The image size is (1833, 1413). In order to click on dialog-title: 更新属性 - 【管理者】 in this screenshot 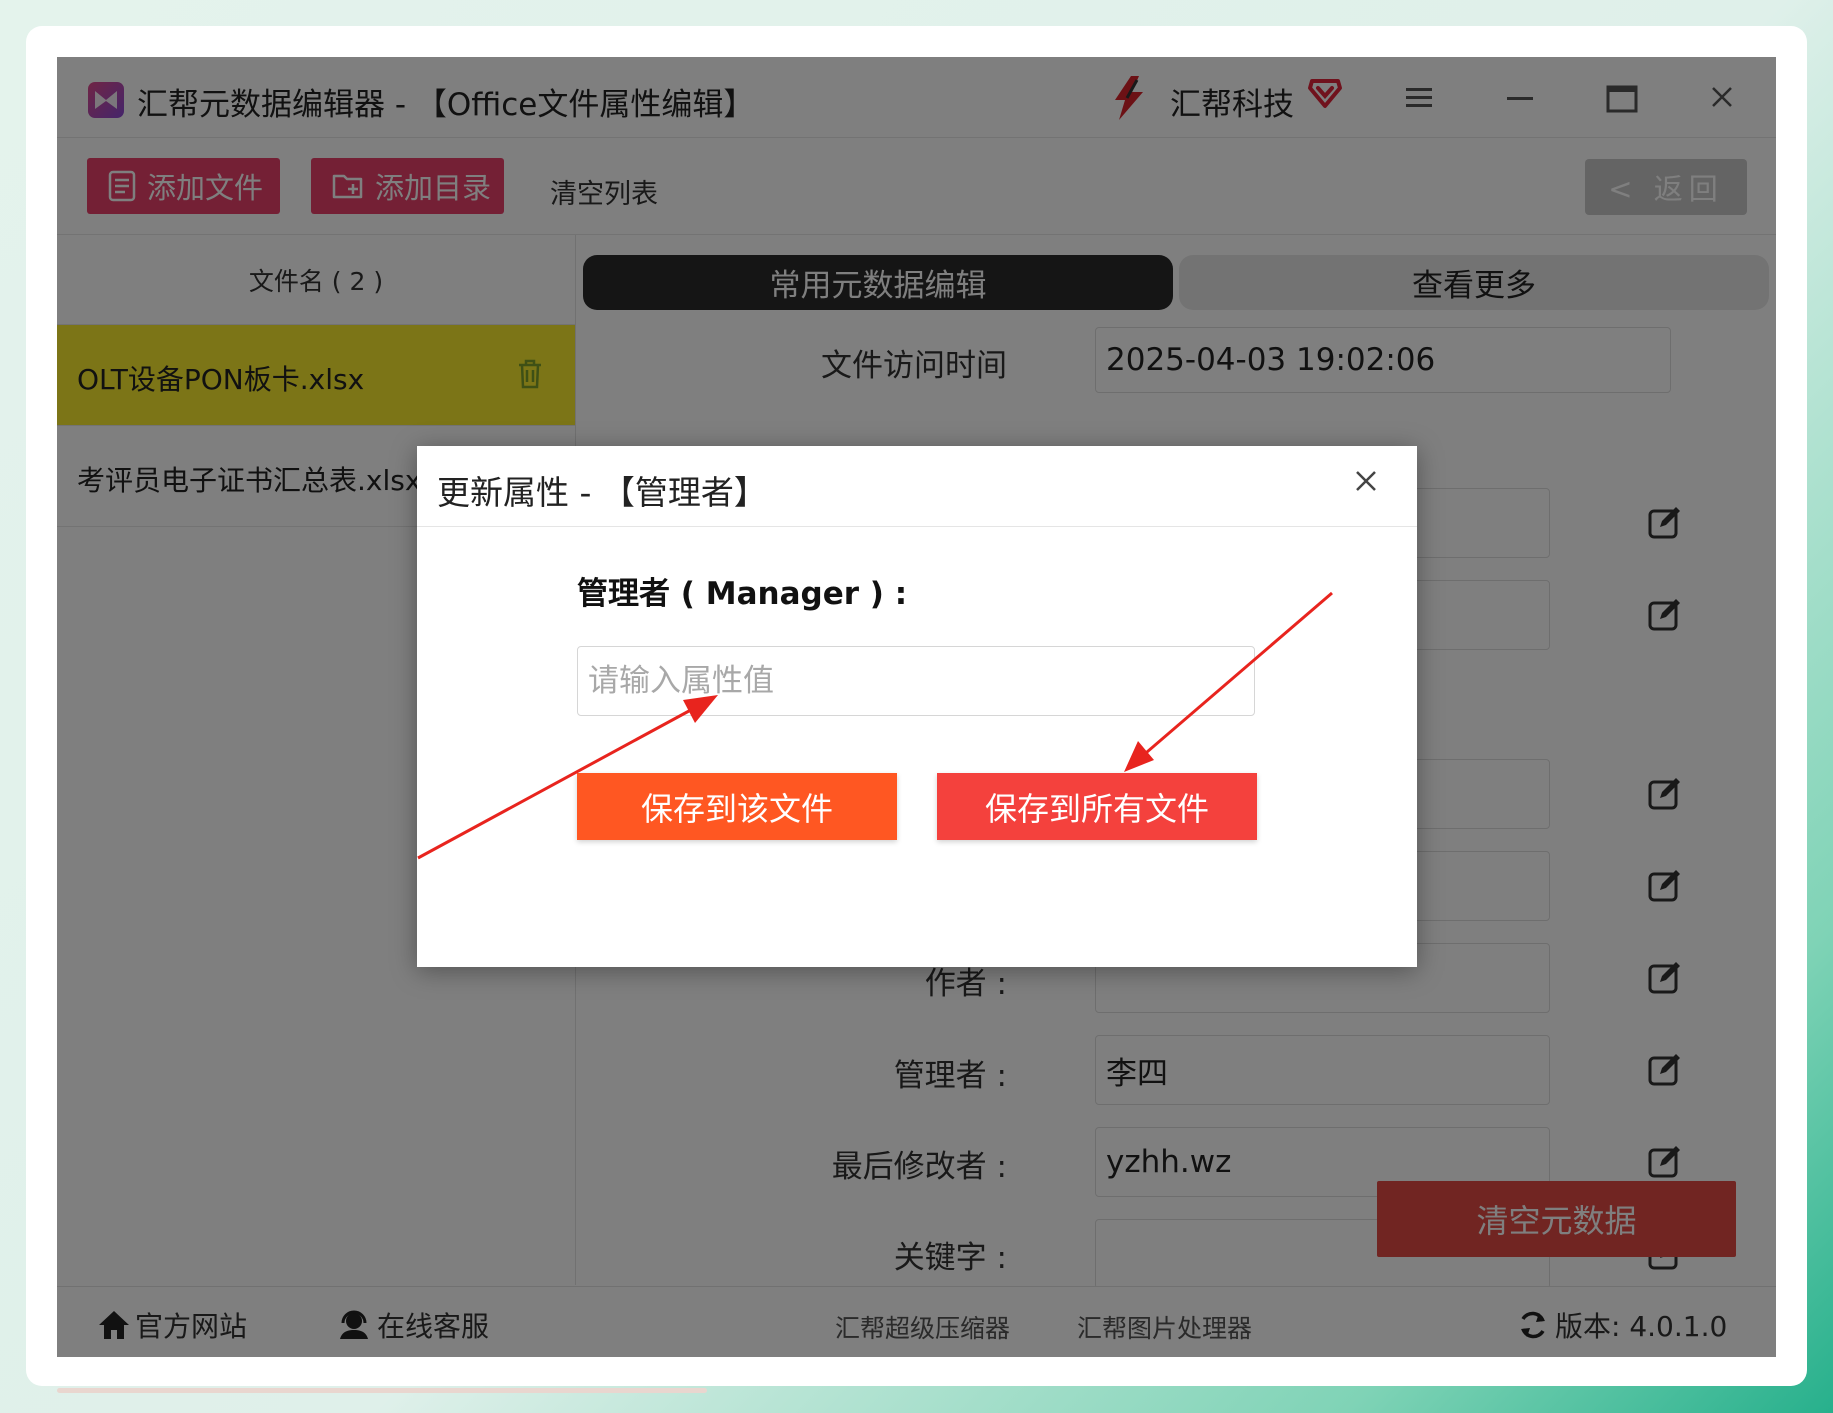, I will do `click(602, 492)`.